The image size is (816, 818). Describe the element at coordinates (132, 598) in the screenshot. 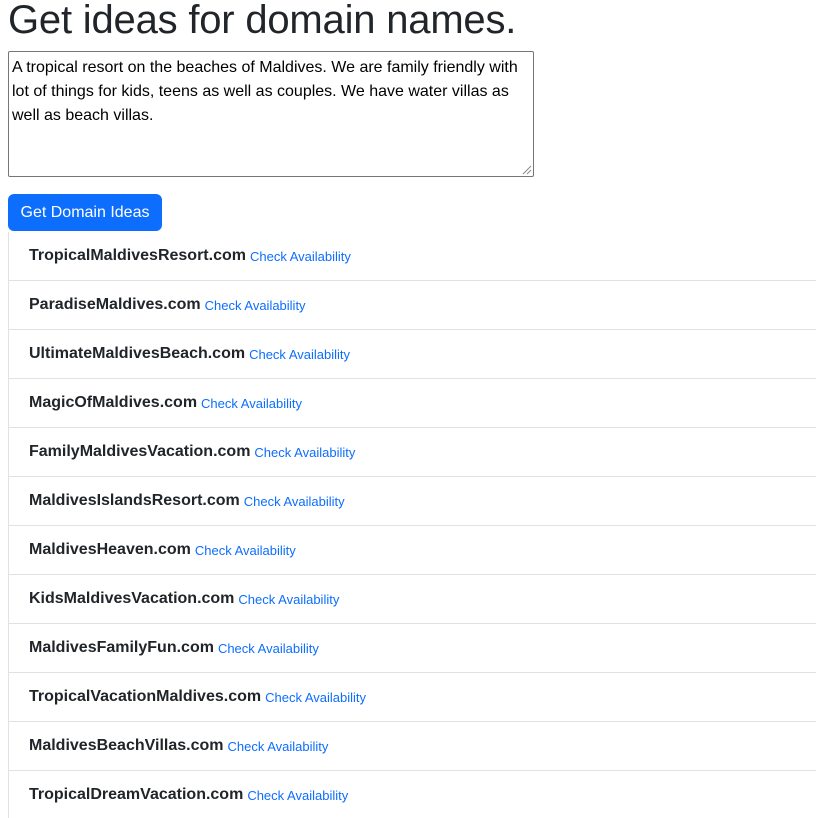

I see `domain-name: KidsMaldivesVacation.com` at that location.